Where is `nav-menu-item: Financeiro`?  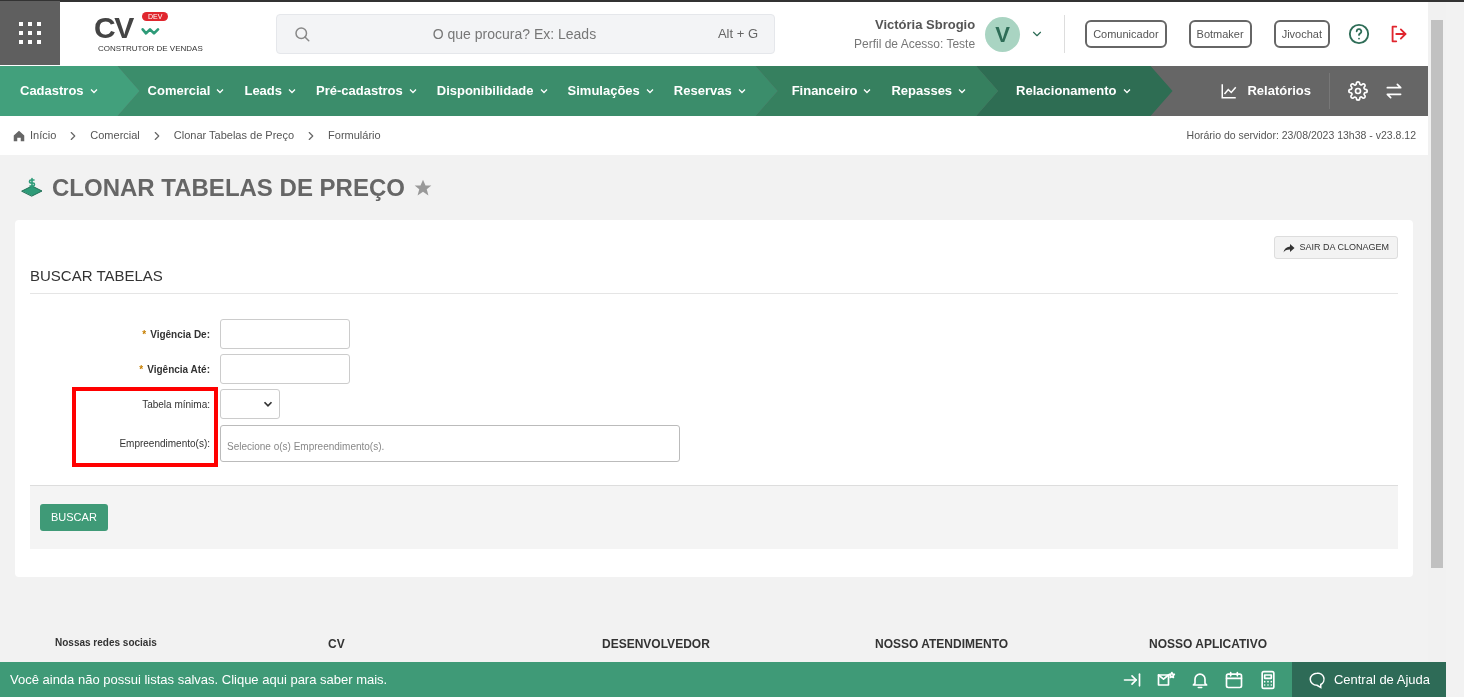 nav-menu-item: Financeiro is located at coordinates (832, 91).